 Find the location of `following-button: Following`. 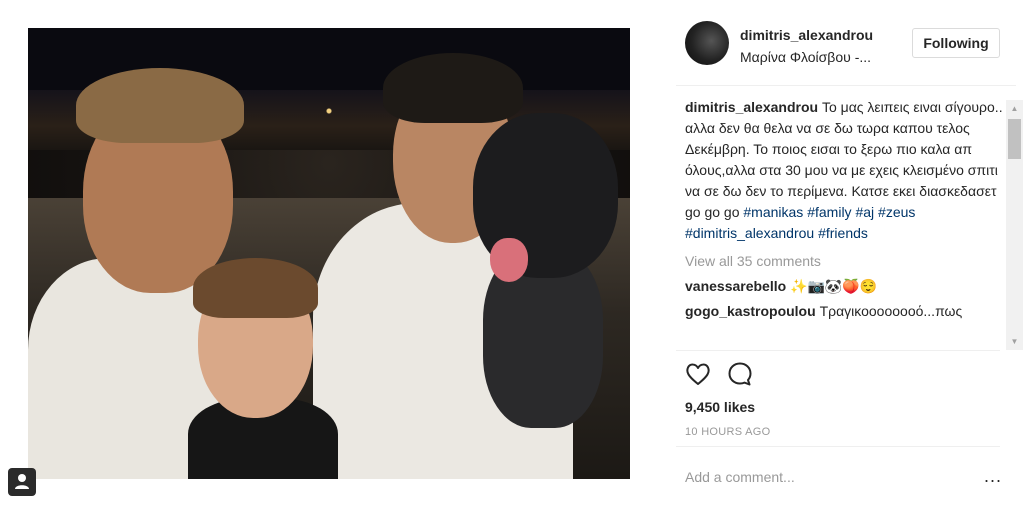

following-button: Following is located at coordinates (956, 43).